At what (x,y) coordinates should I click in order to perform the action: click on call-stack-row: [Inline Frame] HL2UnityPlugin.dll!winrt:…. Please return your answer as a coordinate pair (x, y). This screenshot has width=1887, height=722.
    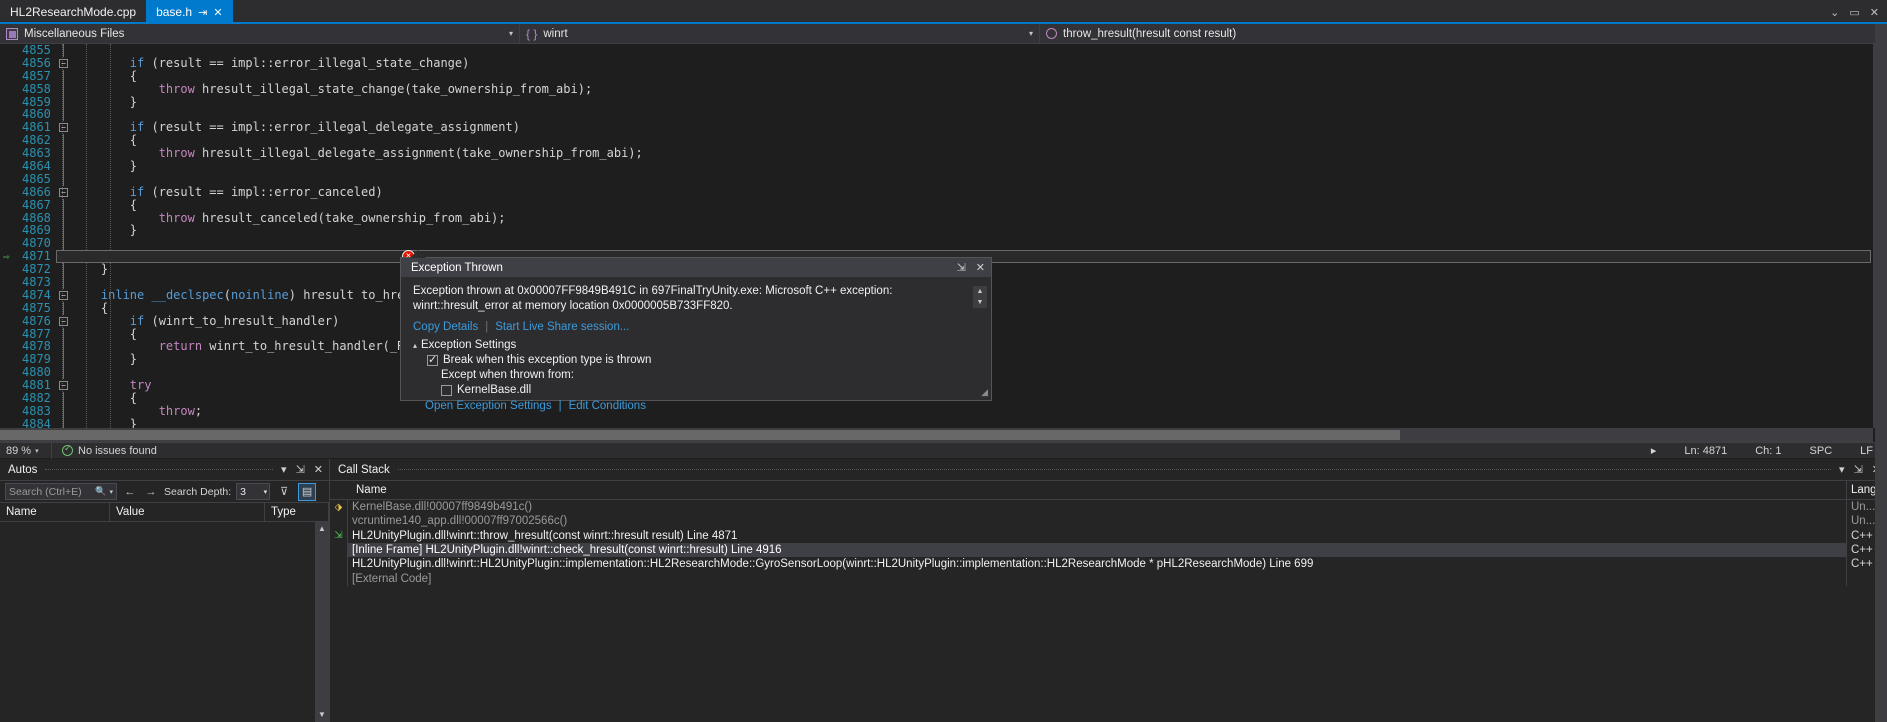
    Looking at the image, I should click on (1108, 550).